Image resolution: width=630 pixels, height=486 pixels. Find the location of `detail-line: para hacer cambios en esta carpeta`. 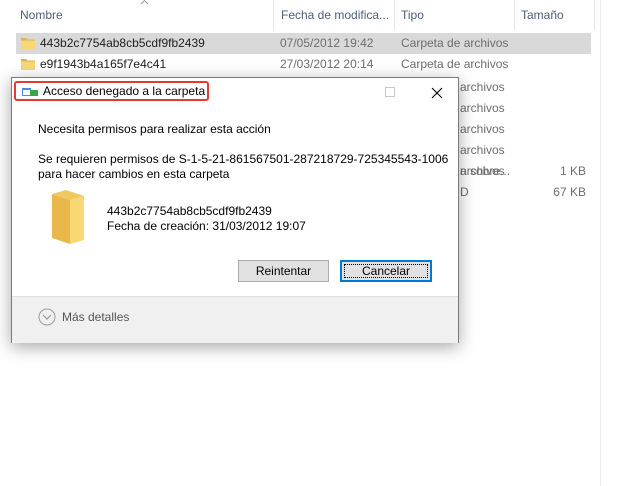

detail-line: para hacer cambios en esta carpeta is located at coordinates (134, 174).